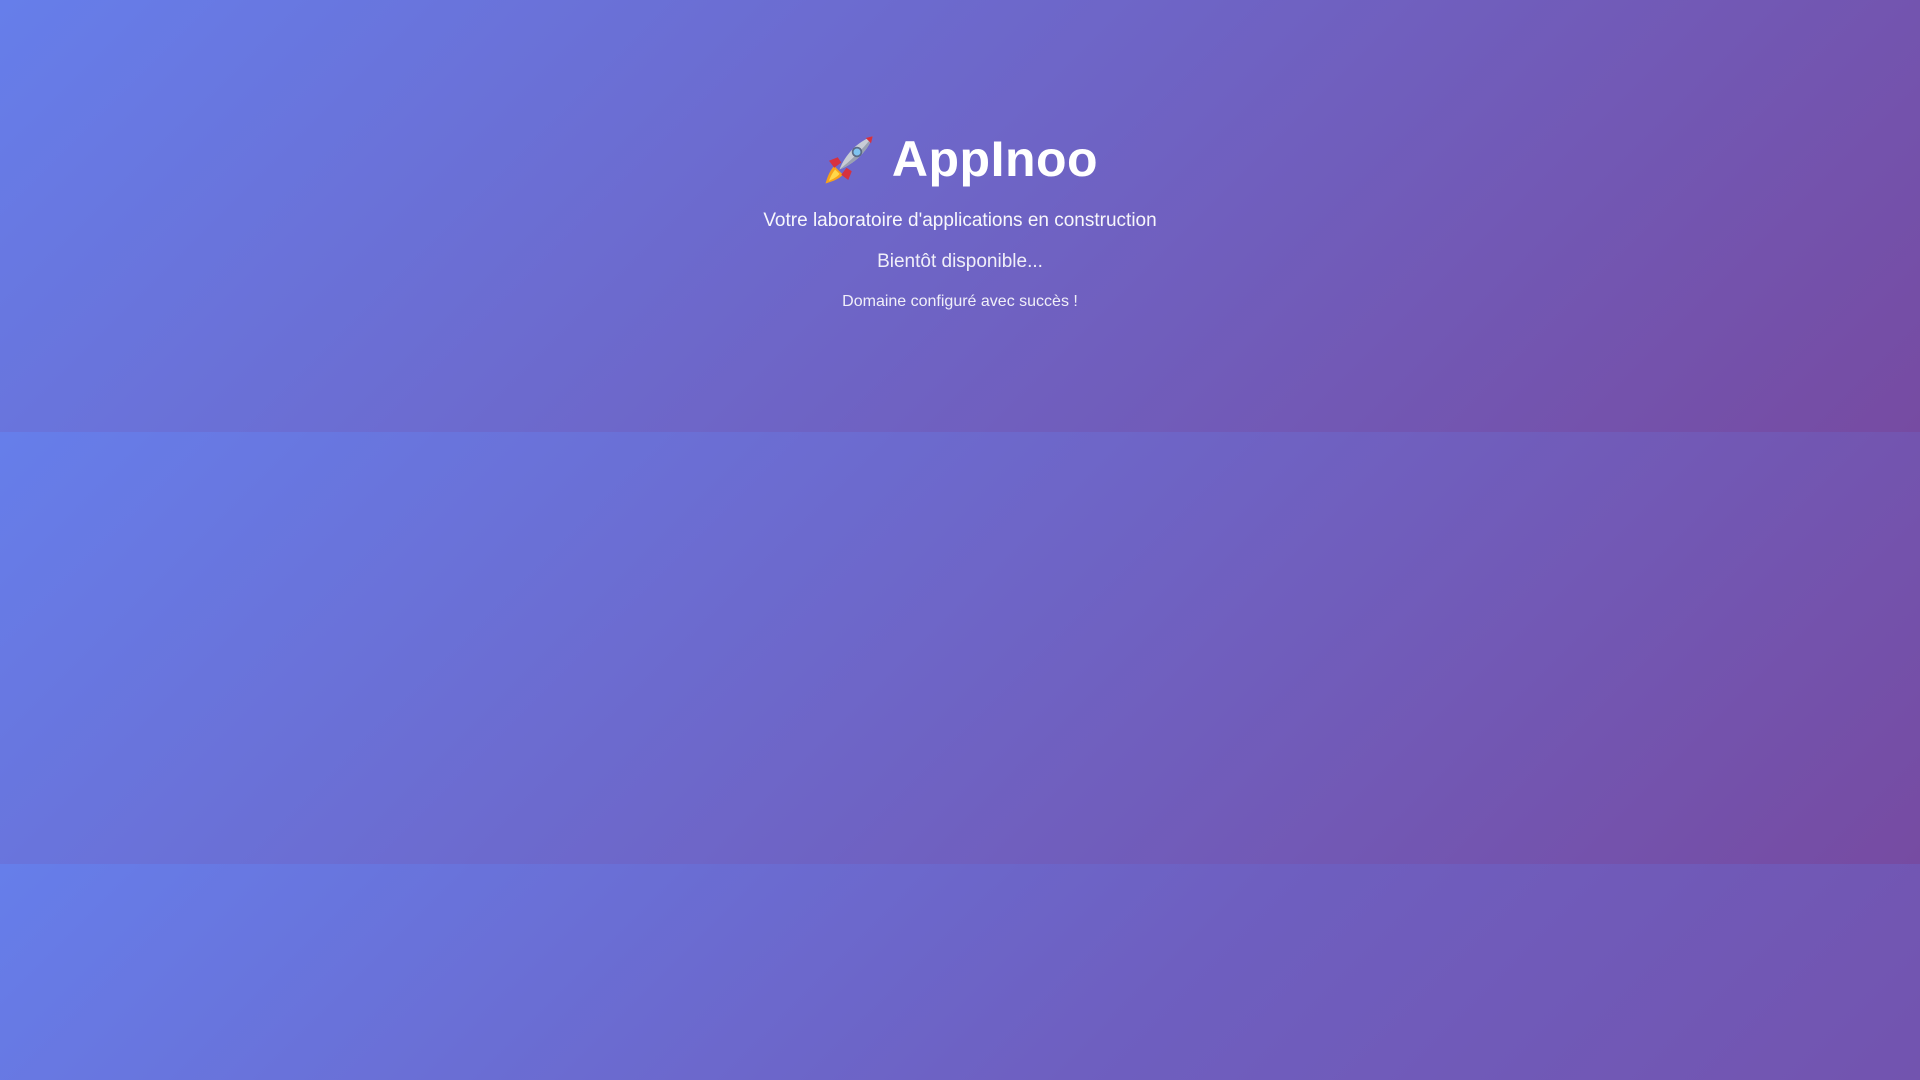 This screenshot has height=1080, width=1920. What do you see at coordinates (995, 159) in the screenshot?
I see `app-title: AppInoo` at bounding box center [995, 159].